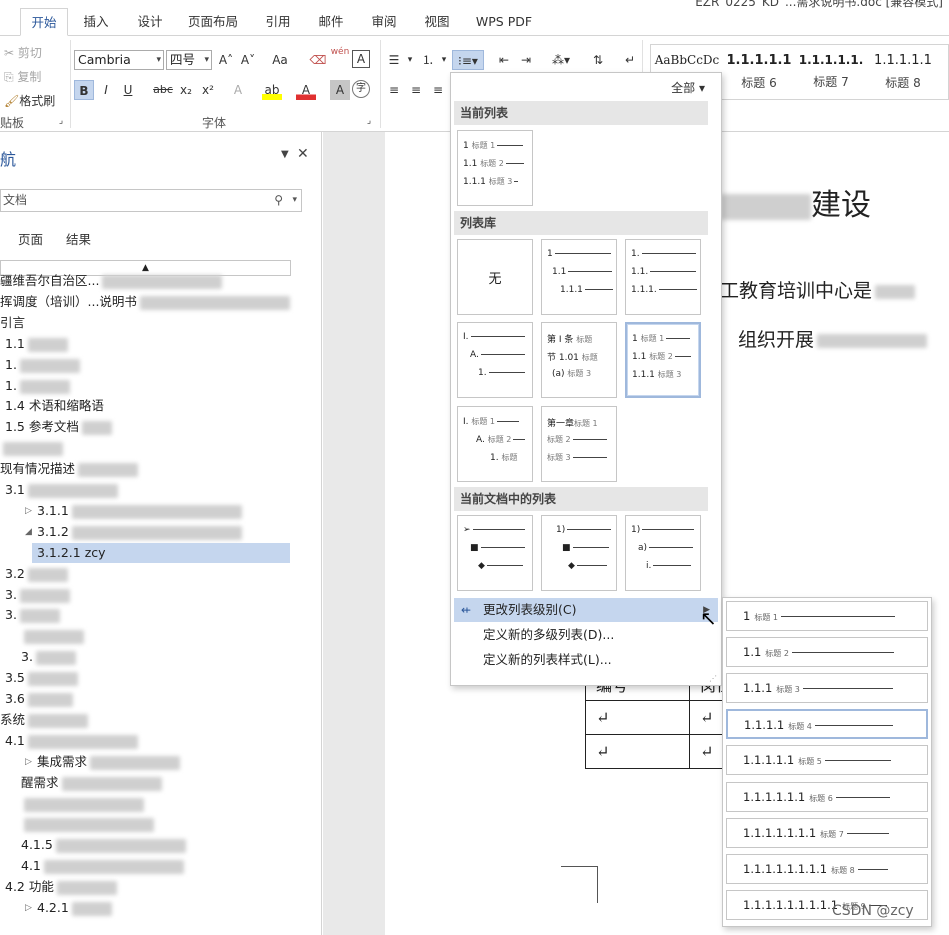 The height and width of the screenshot is (935, 949). Describe the element at coordinates (278, 22) in the screenshot. I see `tab-references: 引用` at that location.